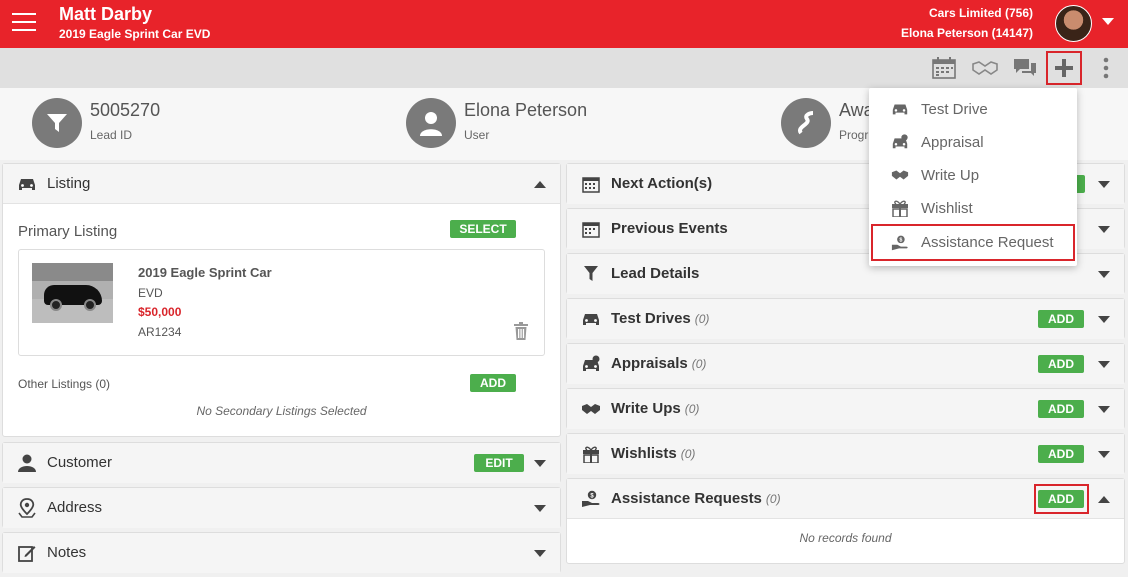 The width and height of the screenshot is (1128, 577). What do you see at coordinates (493, 383) in the screenshot?
I see `add-other-listing-button: ADD` at bounding box center [493, 383].